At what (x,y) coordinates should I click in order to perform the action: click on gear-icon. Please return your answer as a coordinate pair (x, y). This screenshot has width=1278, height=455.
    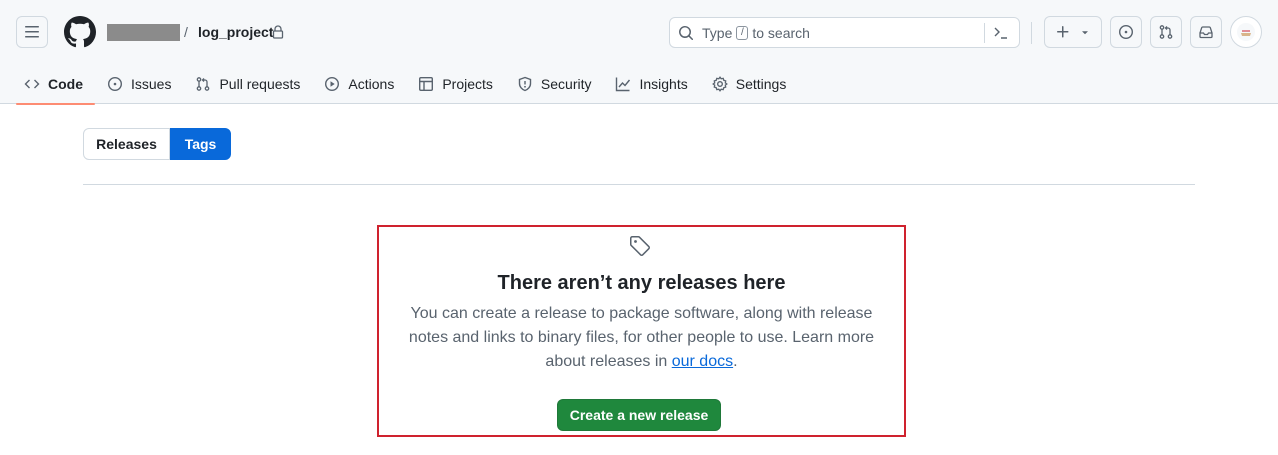
    Looking at the image, I should click on (719, 84).